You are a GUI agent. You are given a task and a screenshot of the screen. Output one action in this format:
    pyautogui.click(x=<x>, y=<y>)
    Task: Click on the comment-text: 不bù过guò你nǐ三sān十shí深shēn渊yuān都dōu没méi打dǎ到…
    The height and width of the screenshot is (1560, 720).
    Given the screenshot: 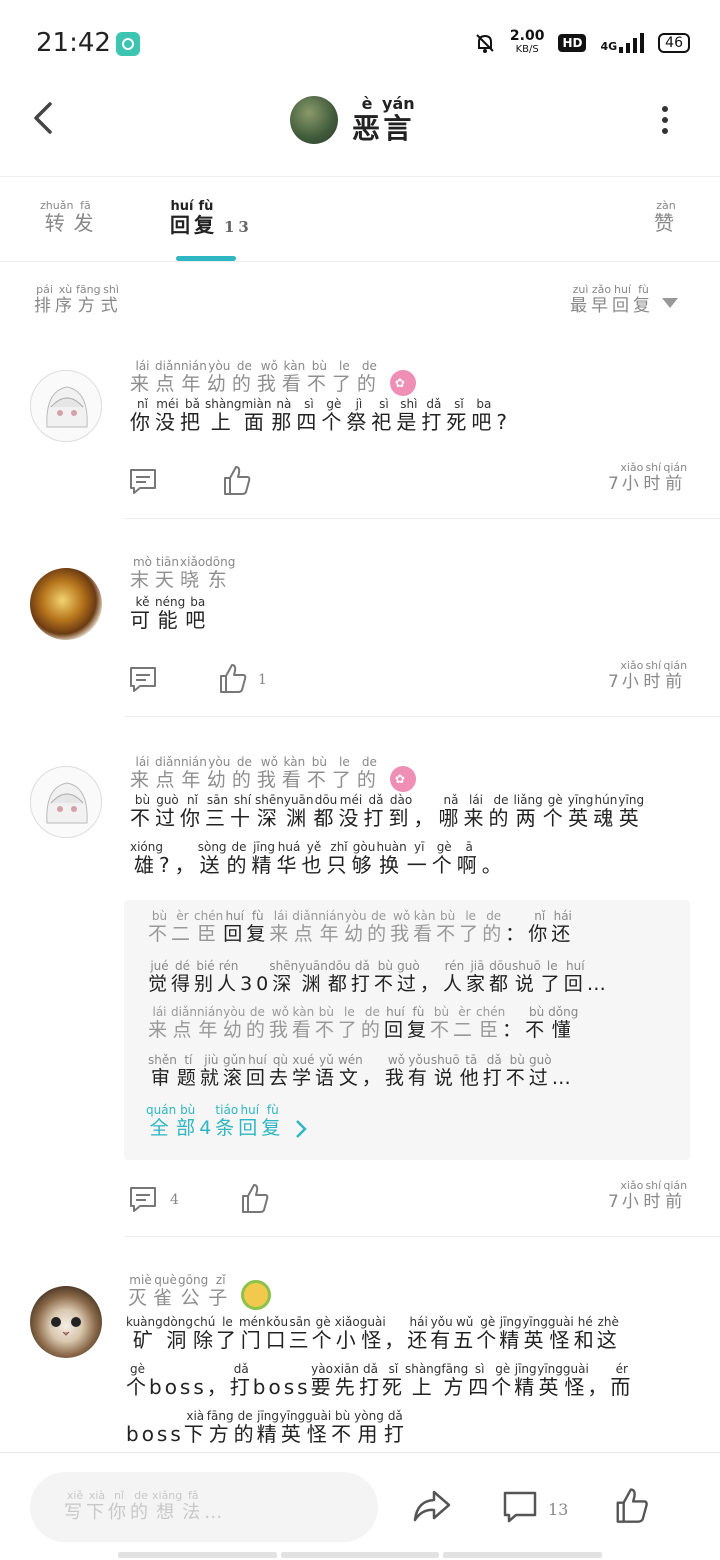 What is the action you would take?
    pyautogui.click(x=420, y=840)
    